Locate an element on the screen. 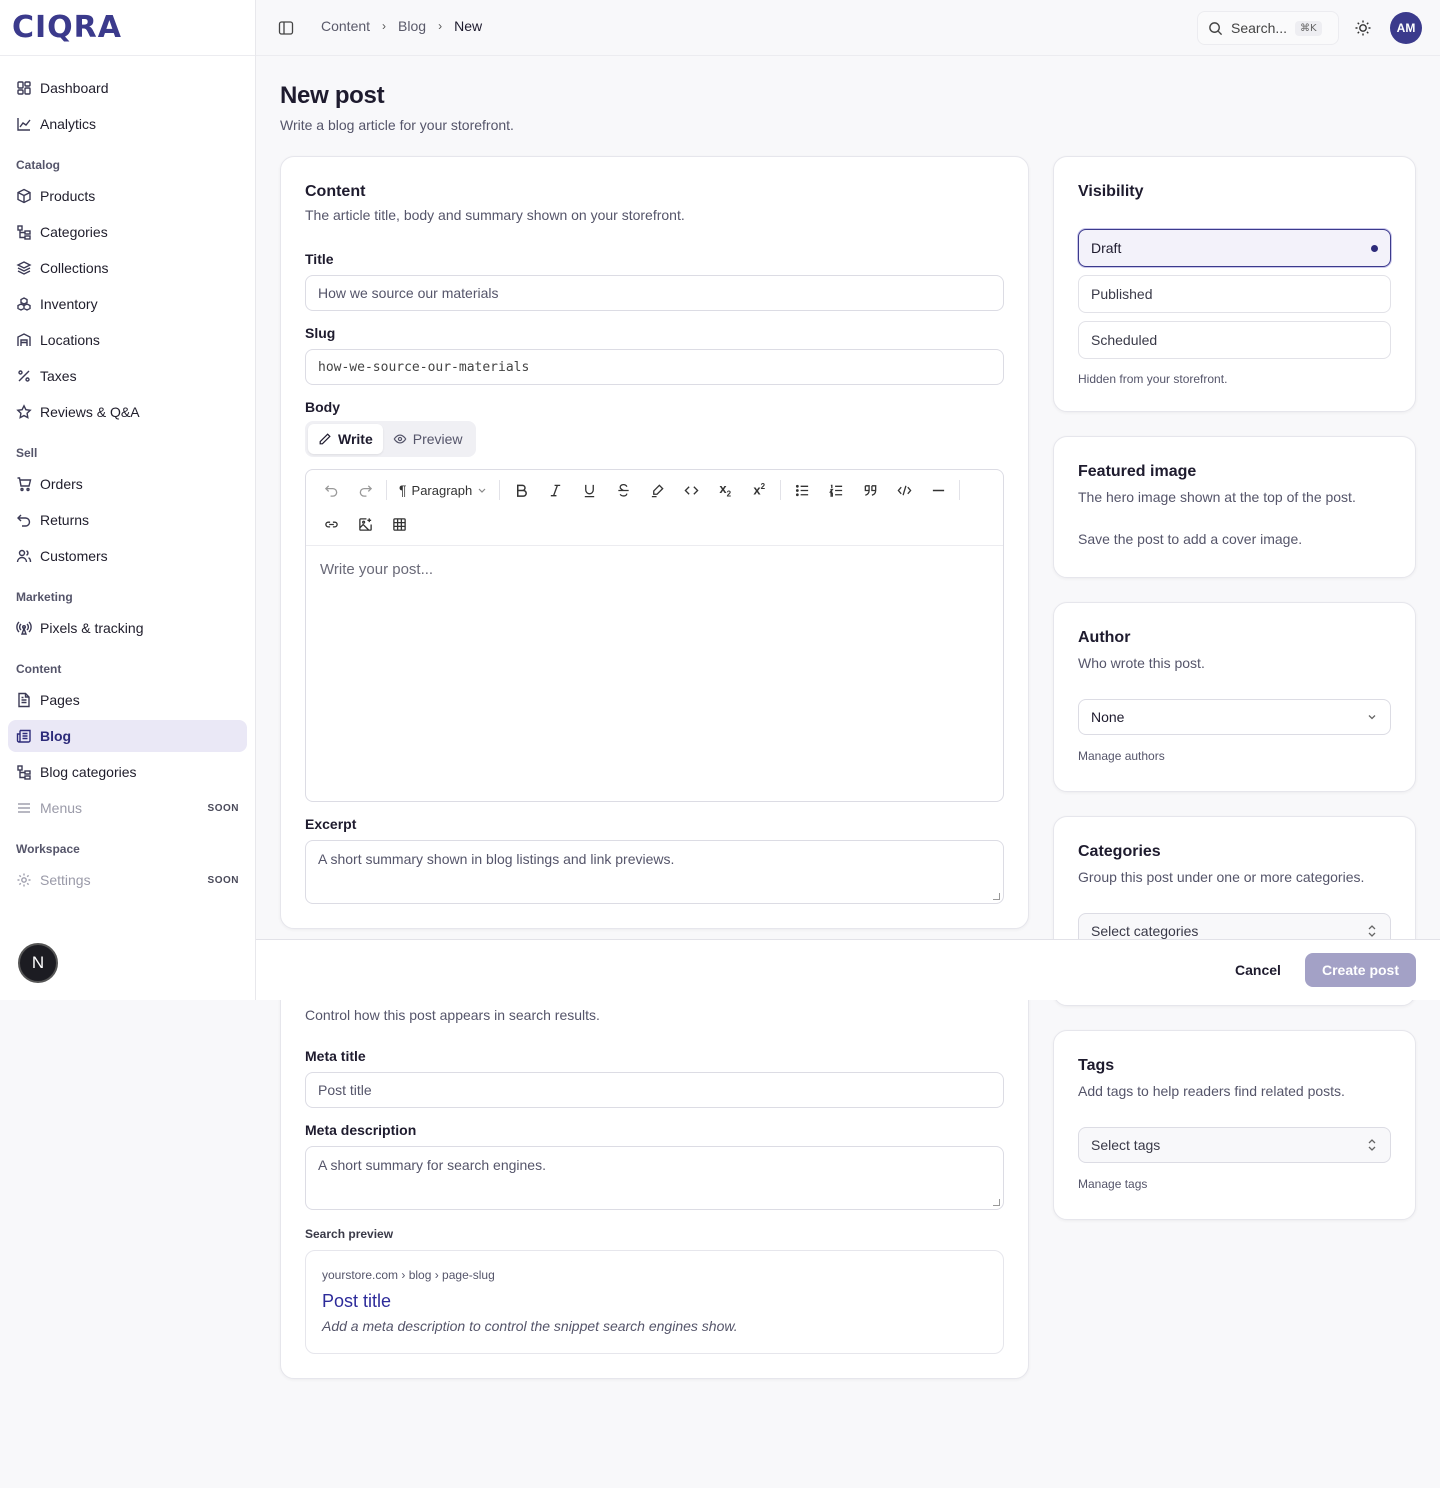 The image size is (1440, 1488). sidebar-item-blog: Blog is located at coordinates (127, 736).